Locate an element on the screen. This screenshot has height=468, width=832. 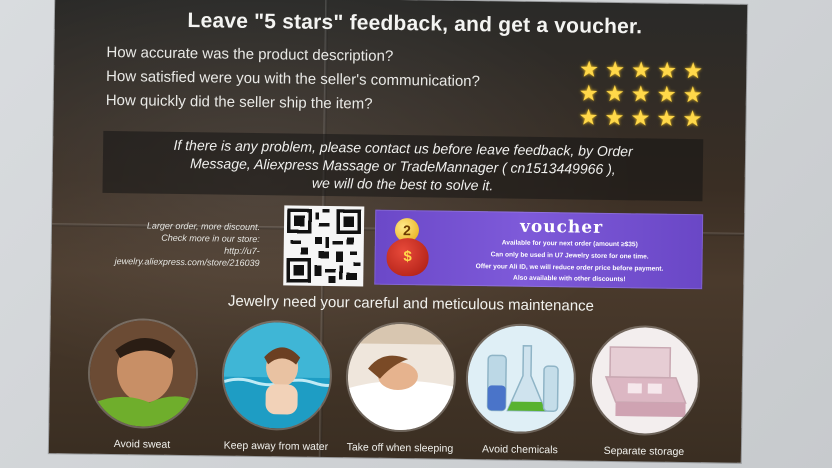
care-tip-label: Avoid chemicals is located at coordinates (520, 450).